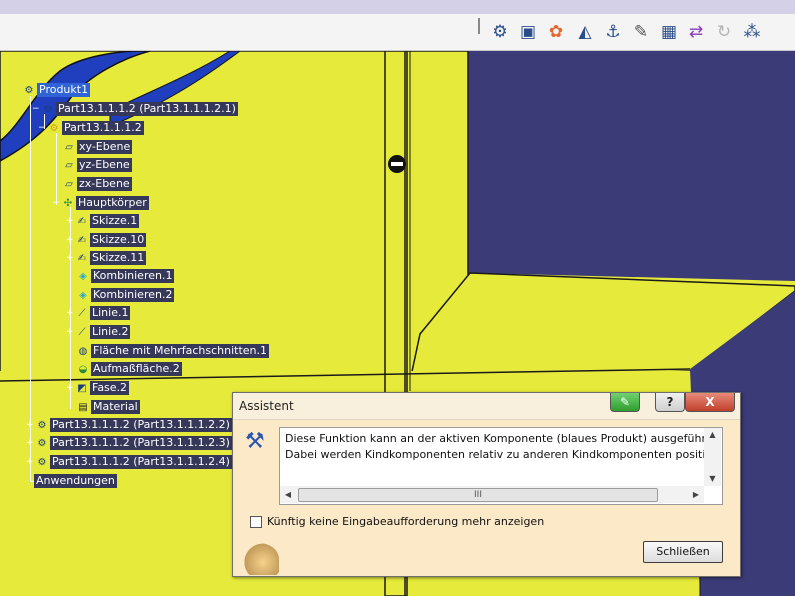 This screenshot has width=795, height=596. I want to click on tree-item-label: zx-Ebene, so click(104, 184).